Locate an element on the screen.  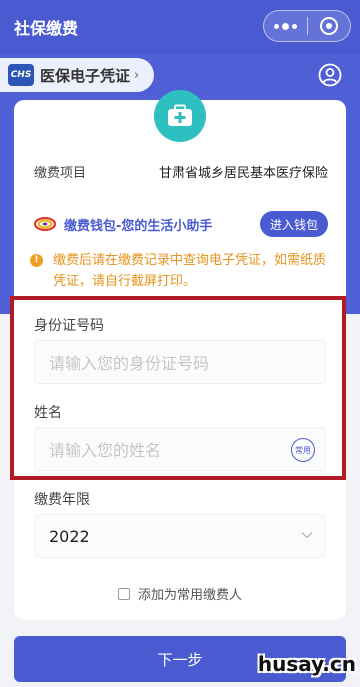
payment-year-select: 2022 is located at coordinates (180, 536).